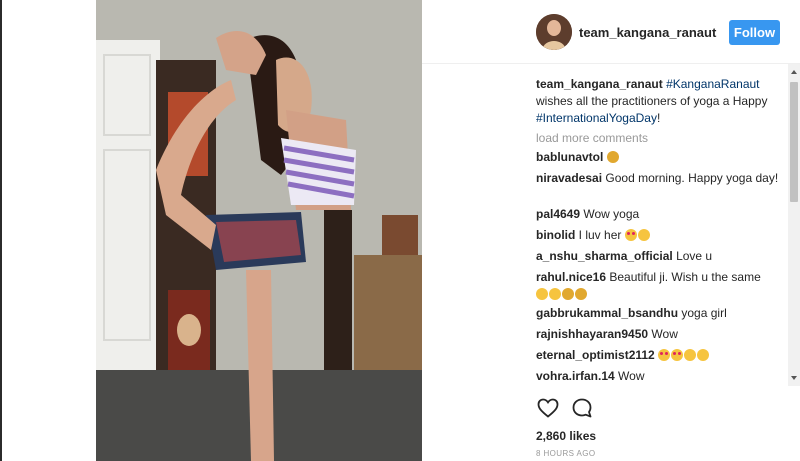  What do you see at coordinates (685, 277) in the screenshot?
I see `comment-text: Beautiful ji. Wish u the same` at bounding box center [685, 277].